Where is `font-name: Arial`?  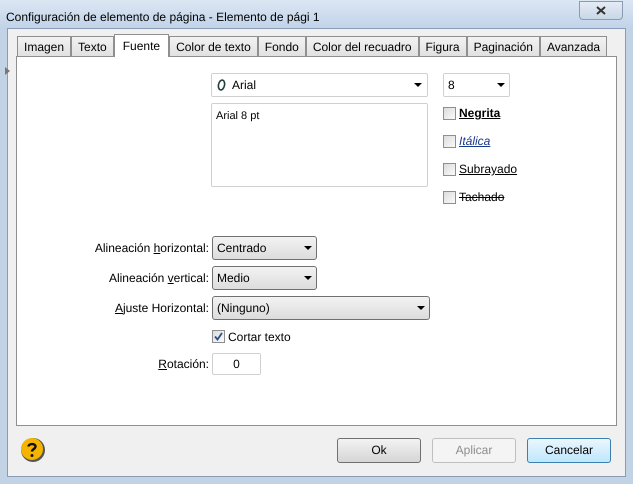
font-name: Arial is located at coordinates (245, 85).